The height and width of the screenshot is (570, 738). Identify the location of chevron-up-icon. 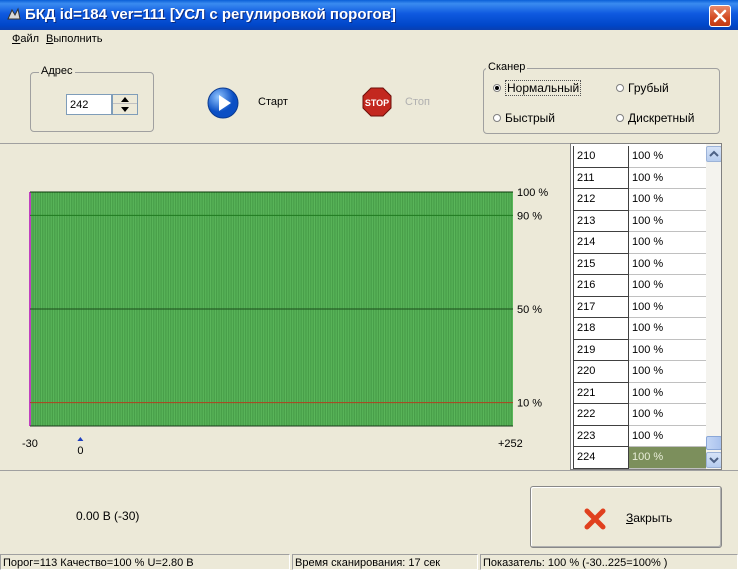
(714, 153).